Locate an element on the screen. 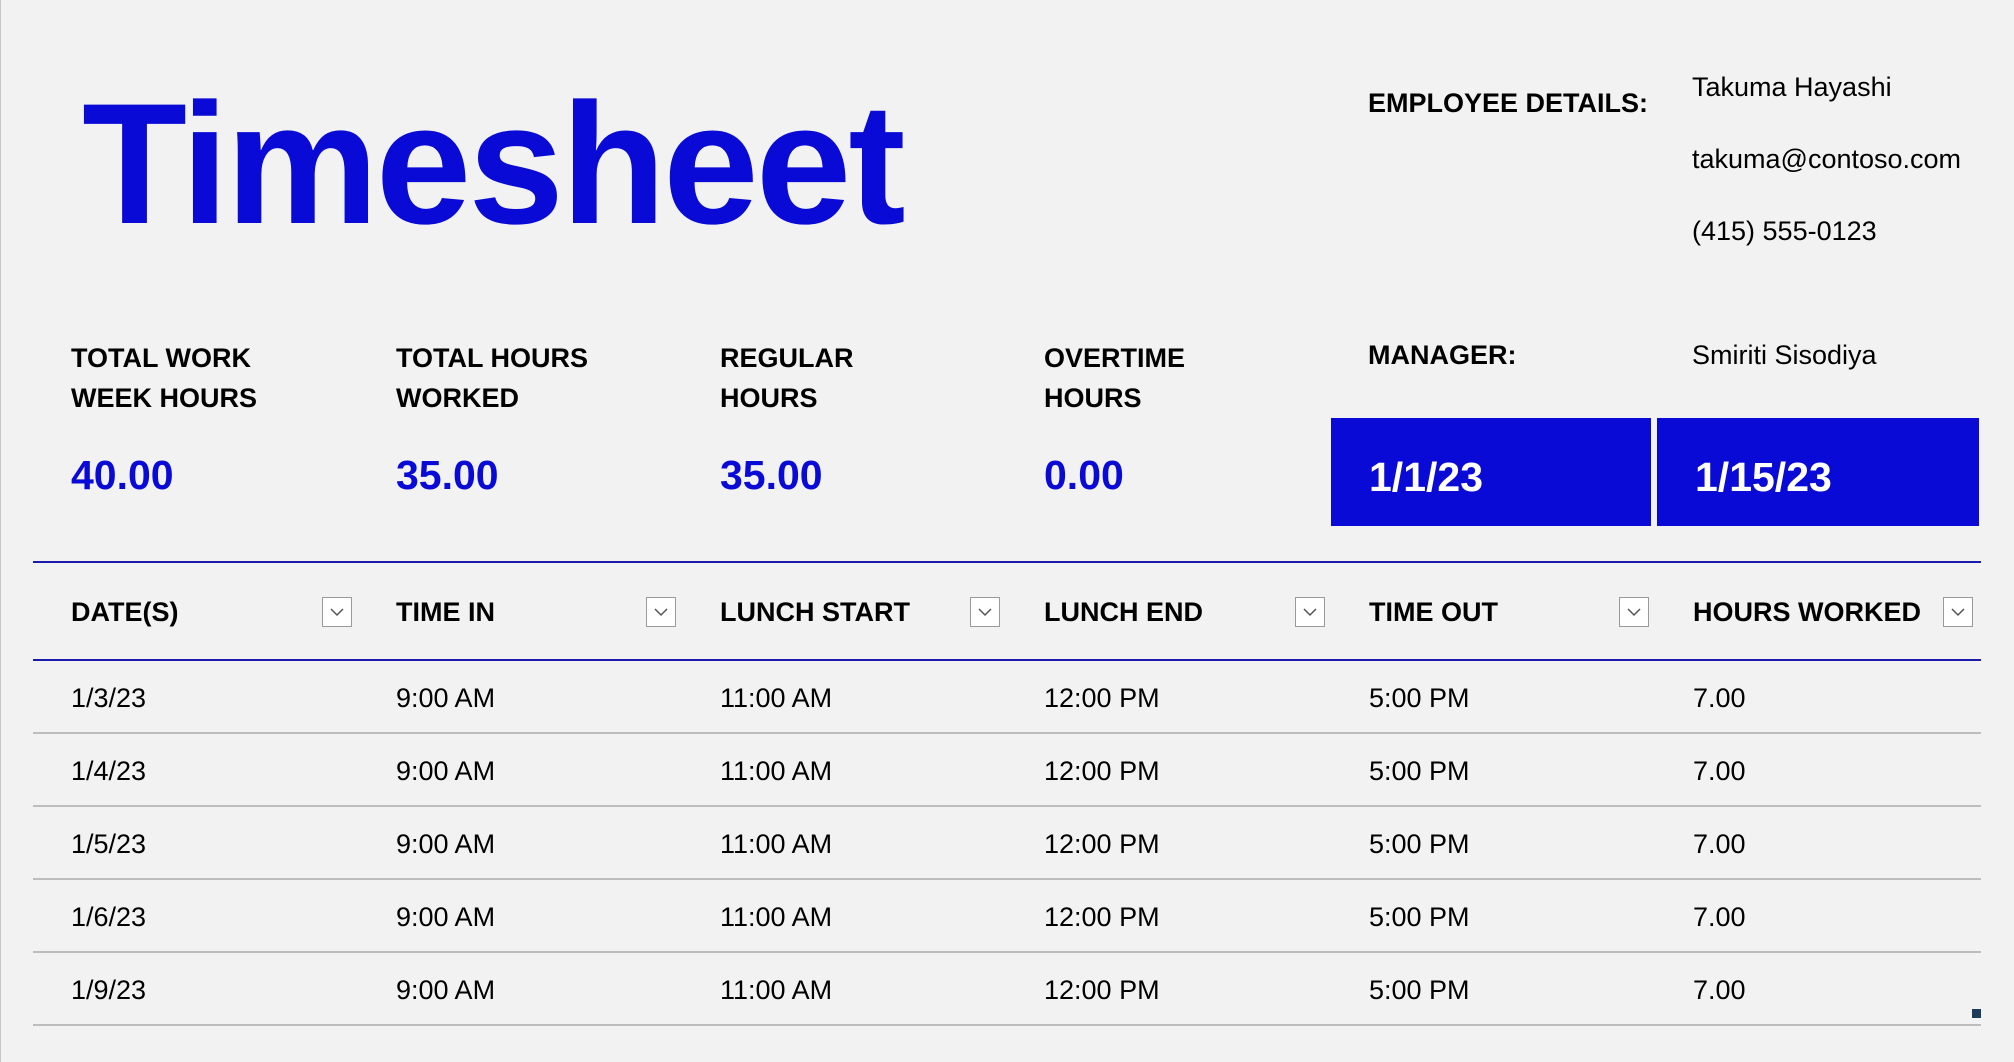  period-start-date: 1/1/23 is located at coordinates (1491, 472).